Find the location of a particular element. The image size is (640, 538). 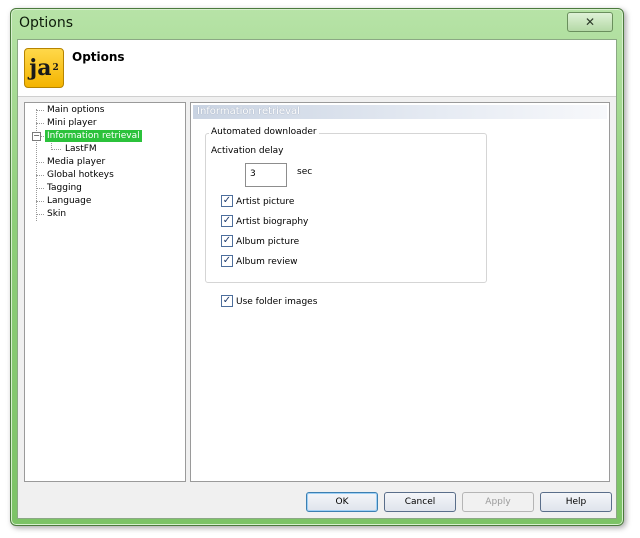

tree-item-information-retrieval: Information retrieval is located at coordinates (93, 136).